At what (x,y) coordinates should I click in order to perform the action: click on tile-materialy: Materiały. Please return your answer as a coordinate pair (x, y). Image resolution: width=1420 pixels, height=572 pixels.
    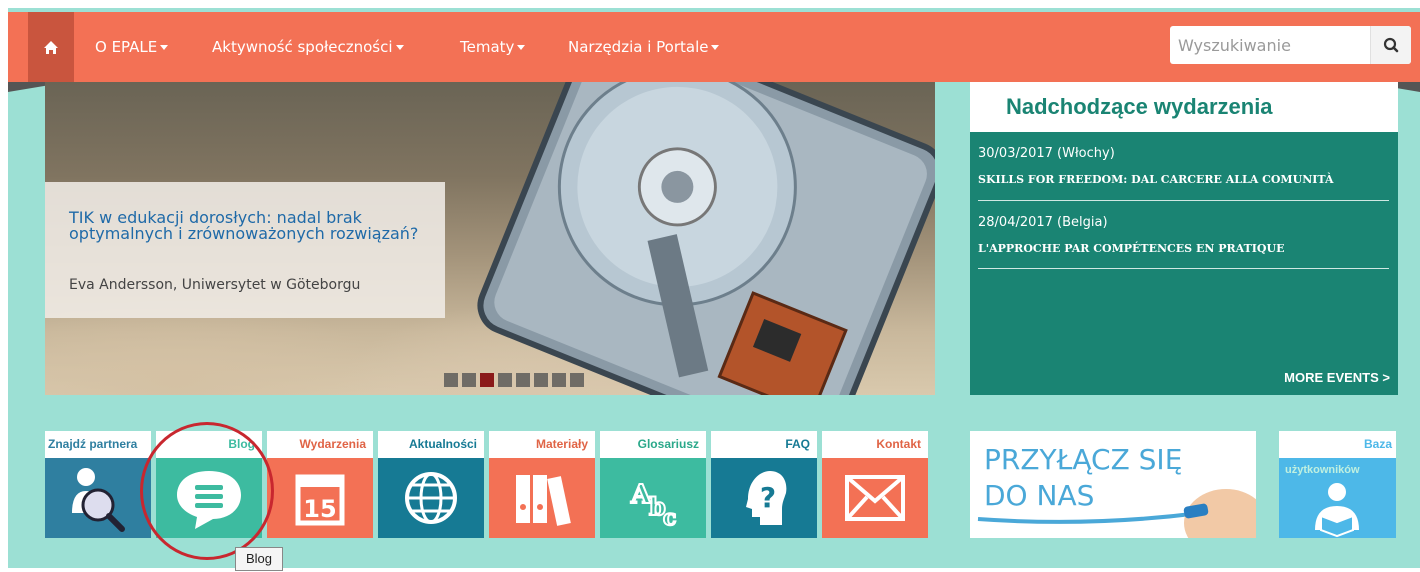
    Looking at the image, I should click on (542, 484).